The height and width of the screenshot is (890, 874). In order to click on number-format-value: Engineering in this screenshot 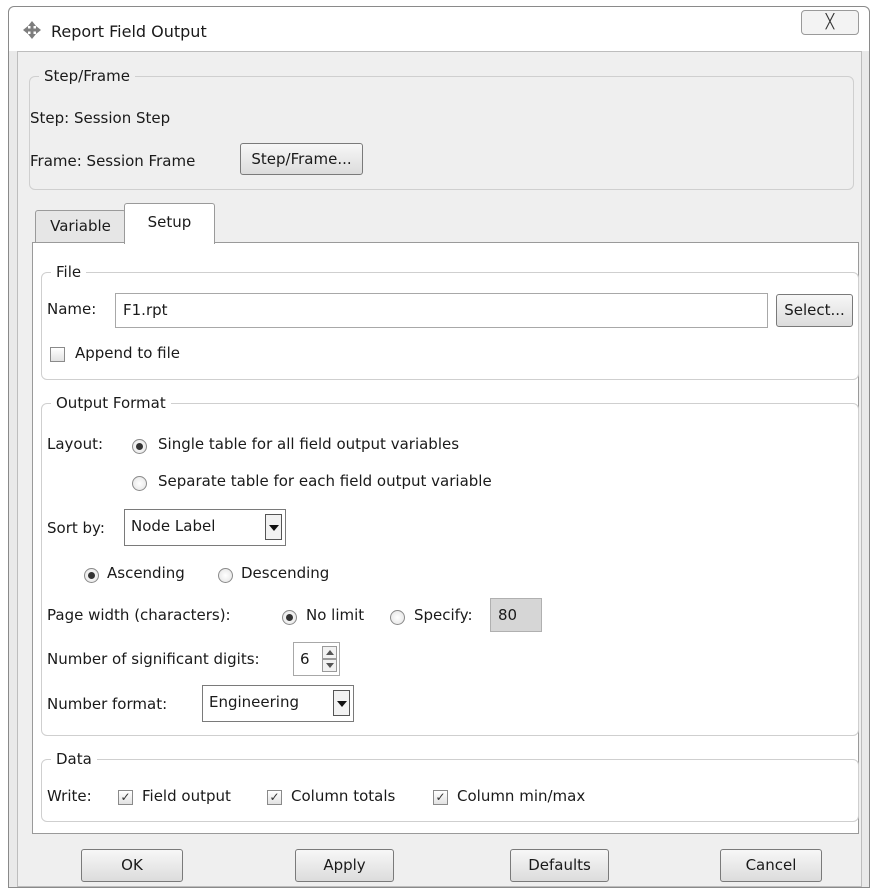, I will do `click(254, 702)`.